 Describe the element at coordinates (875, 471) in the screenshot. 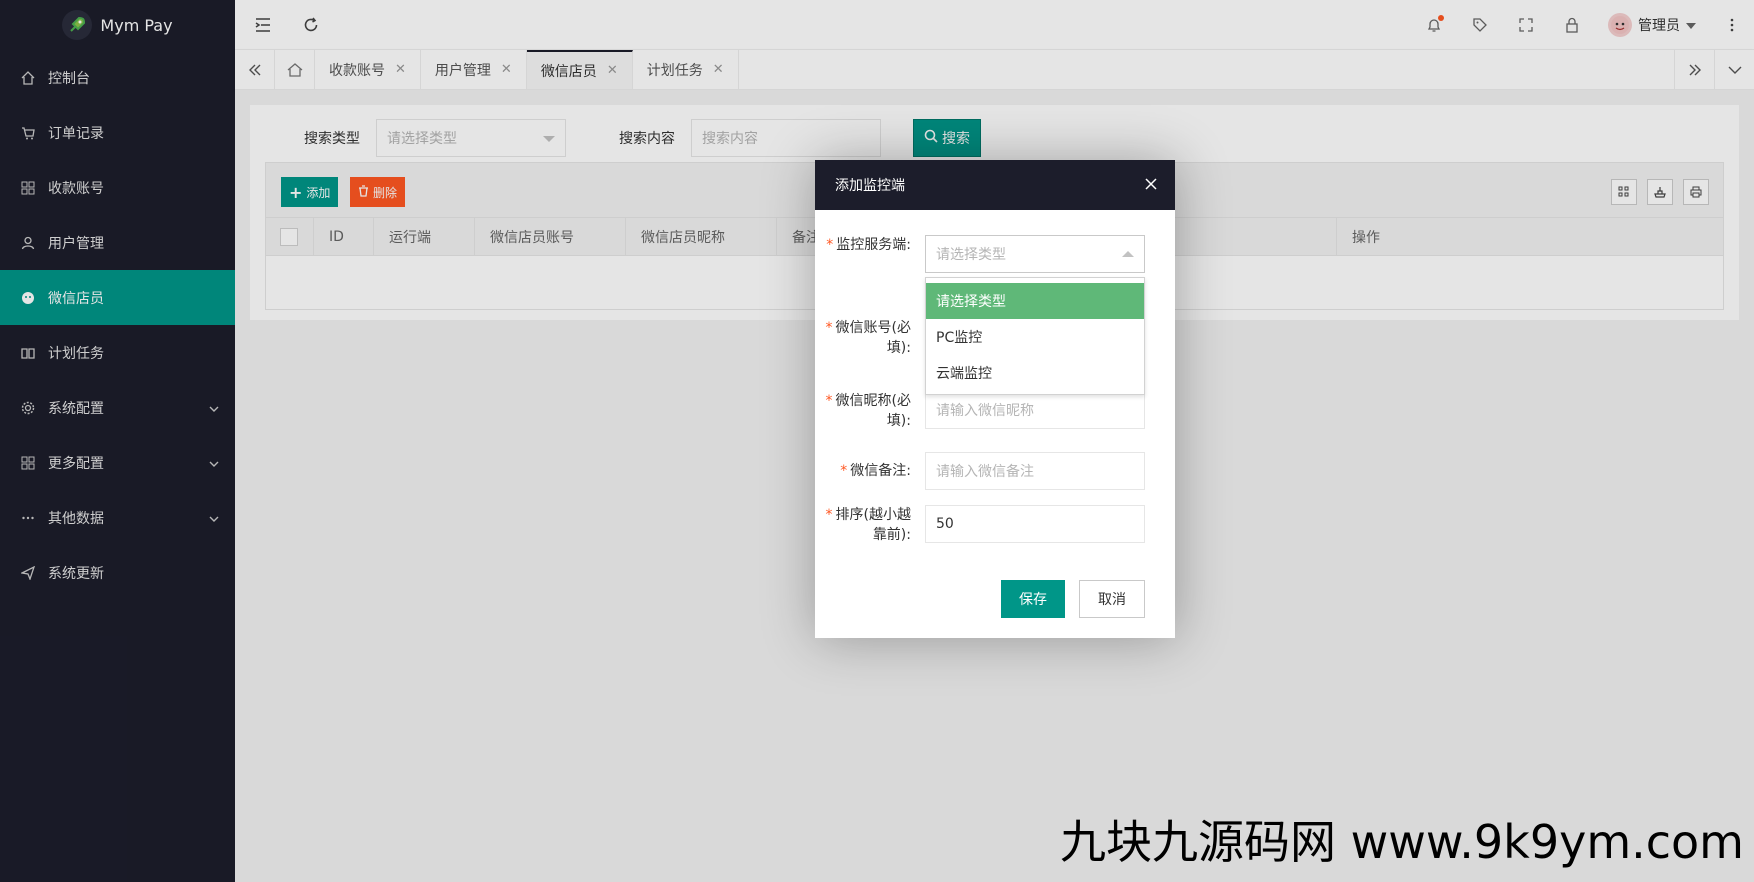

I see `remark-field-label: * 微信备注:` at that location.